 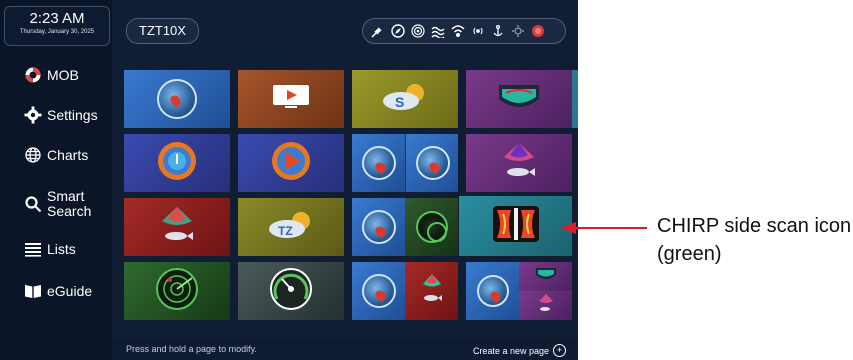 I want to click on status-bar, so click(x=464, y=31).